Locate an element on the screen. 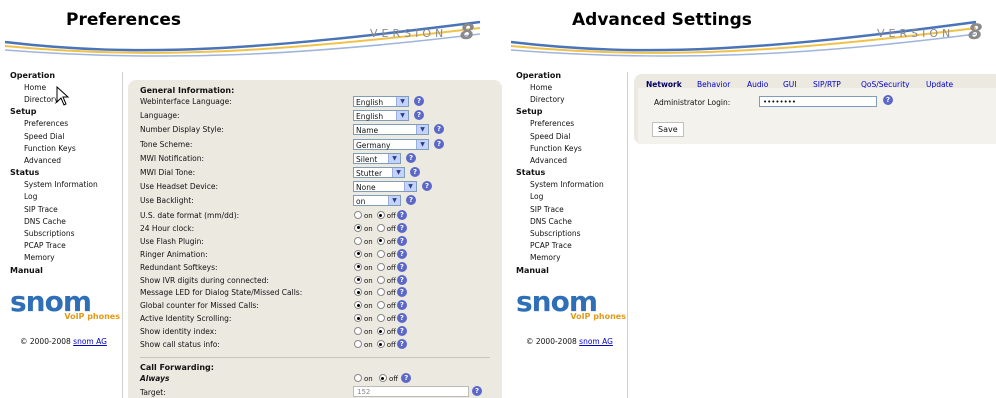  setting-select: on ▼ is located at coordinates (377, 201).